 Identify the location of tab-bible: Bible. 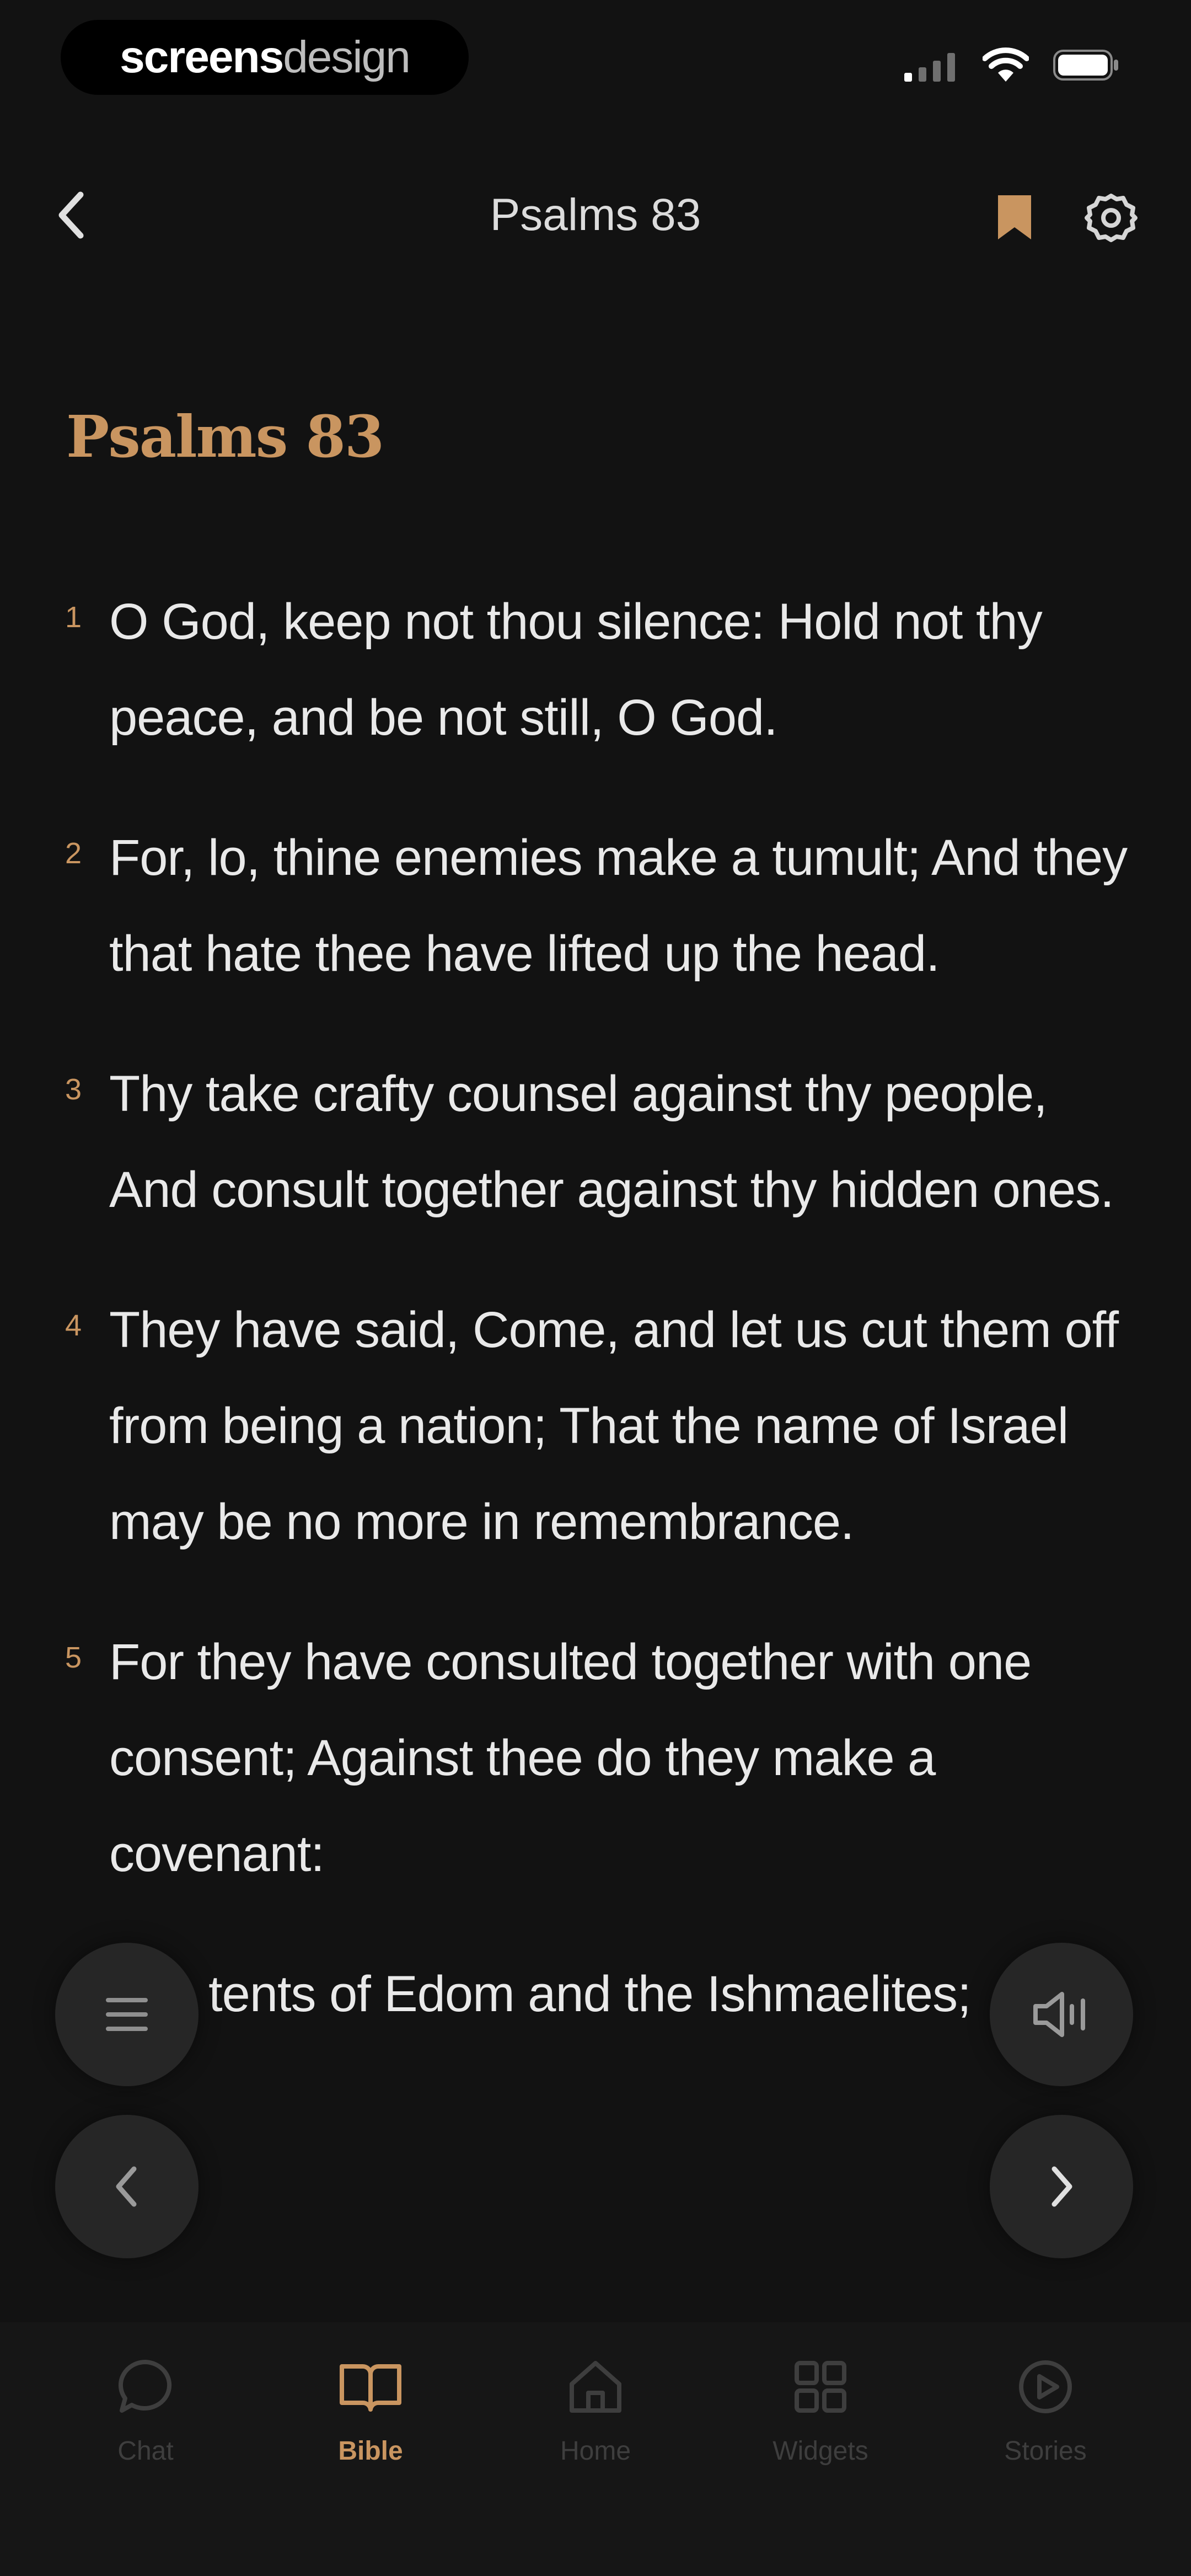
(370, 2405).